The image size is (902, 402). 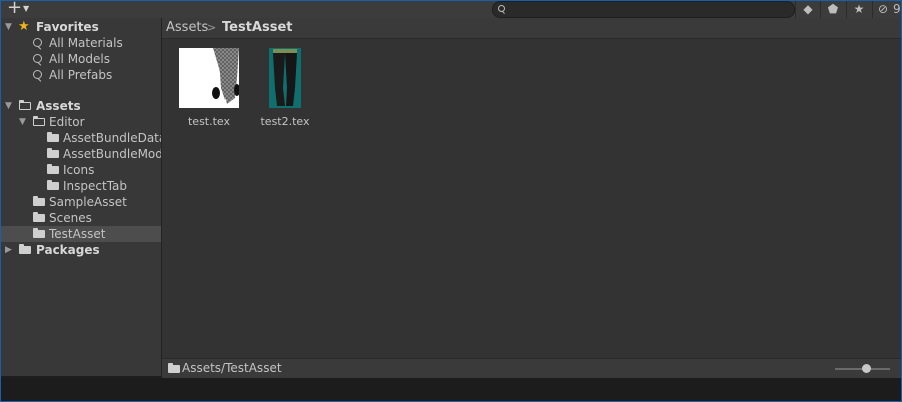 I want to click on breadcrumb-item-assets: Assets, so click(x=187, y=28).